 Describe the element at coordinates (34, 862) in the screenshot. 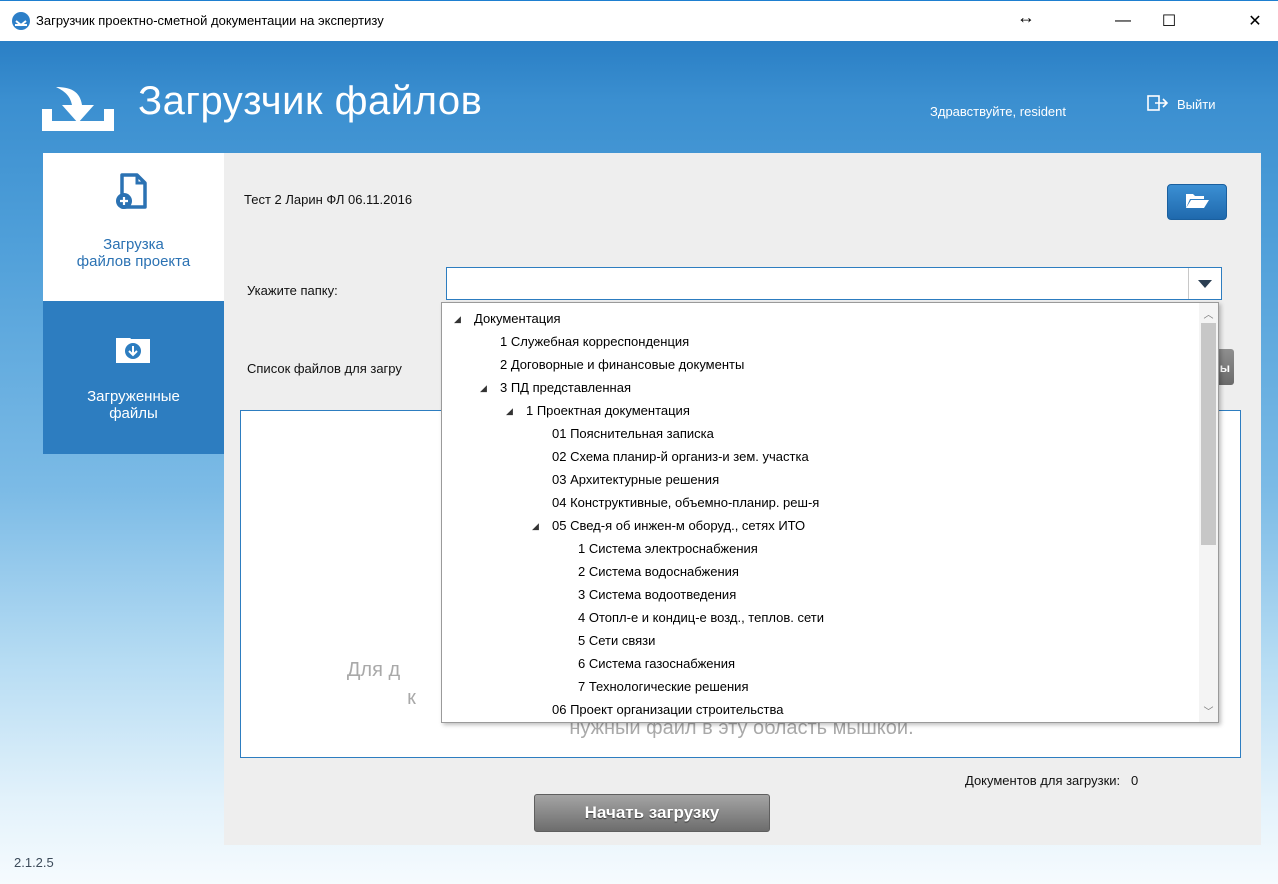

I see `app-version: 2.1.2.5` at that location.